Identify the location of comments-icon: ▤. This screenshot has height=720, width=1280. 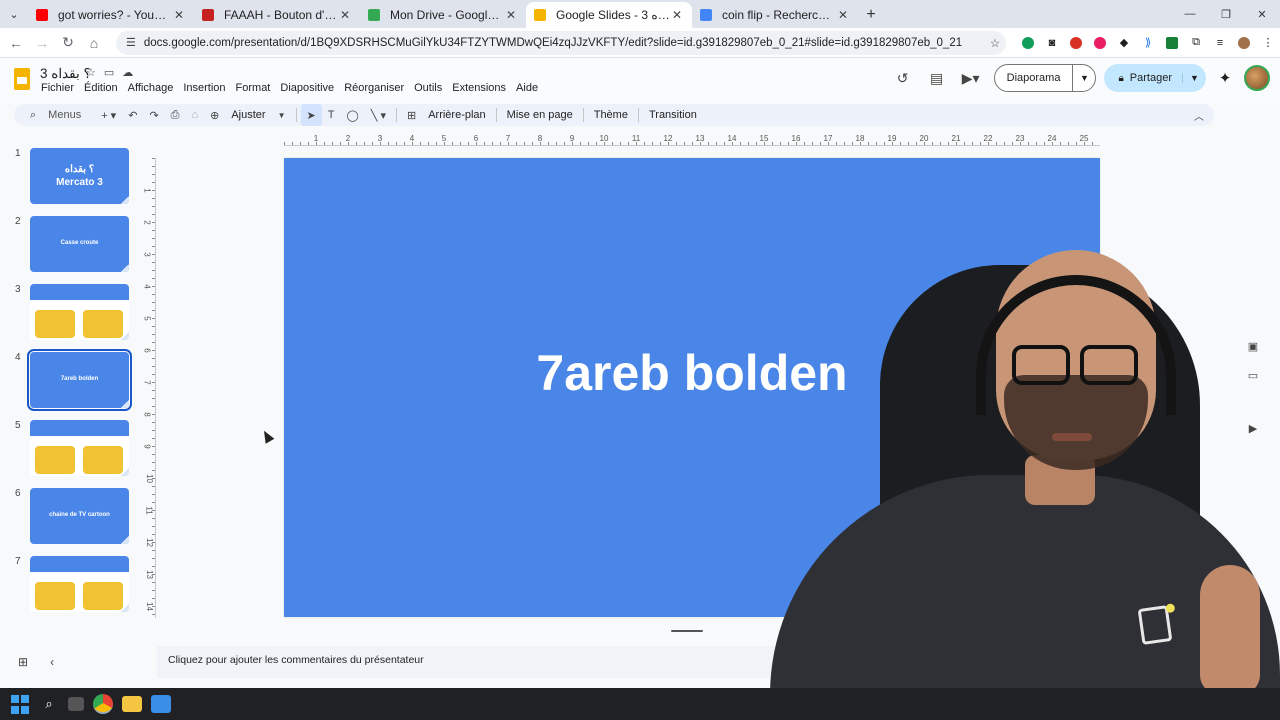
(937, 78).